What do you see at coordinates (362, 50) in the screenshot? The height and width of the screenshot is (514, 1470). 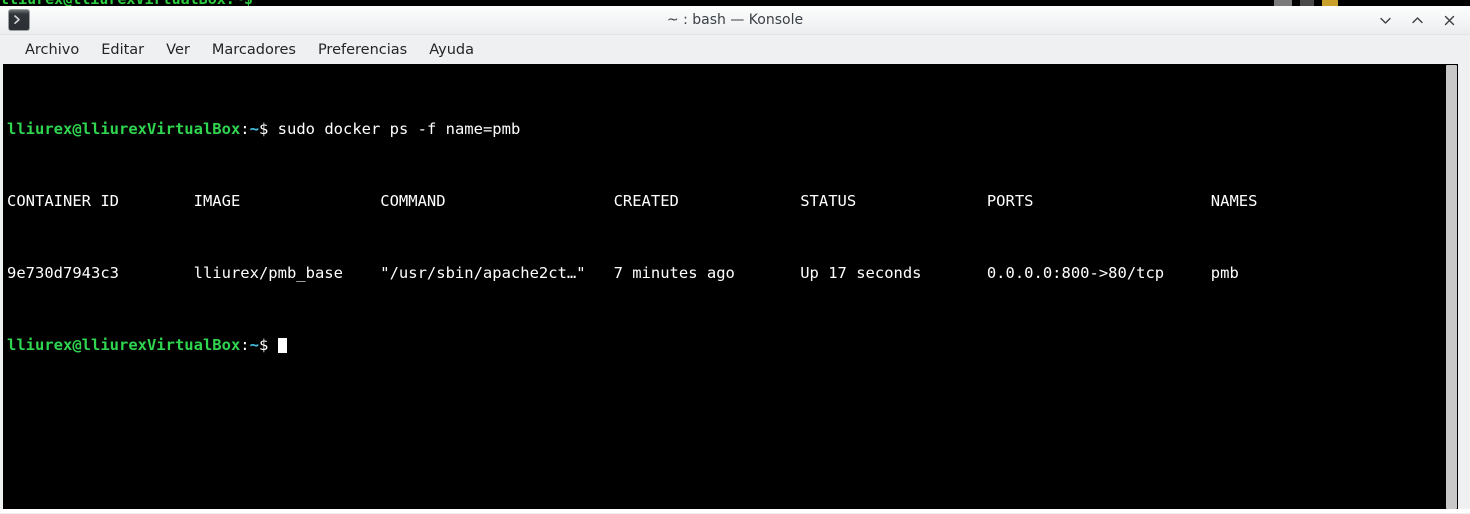 I see `menu-preferencias: Preferencias` at bounding box center [362, 50].